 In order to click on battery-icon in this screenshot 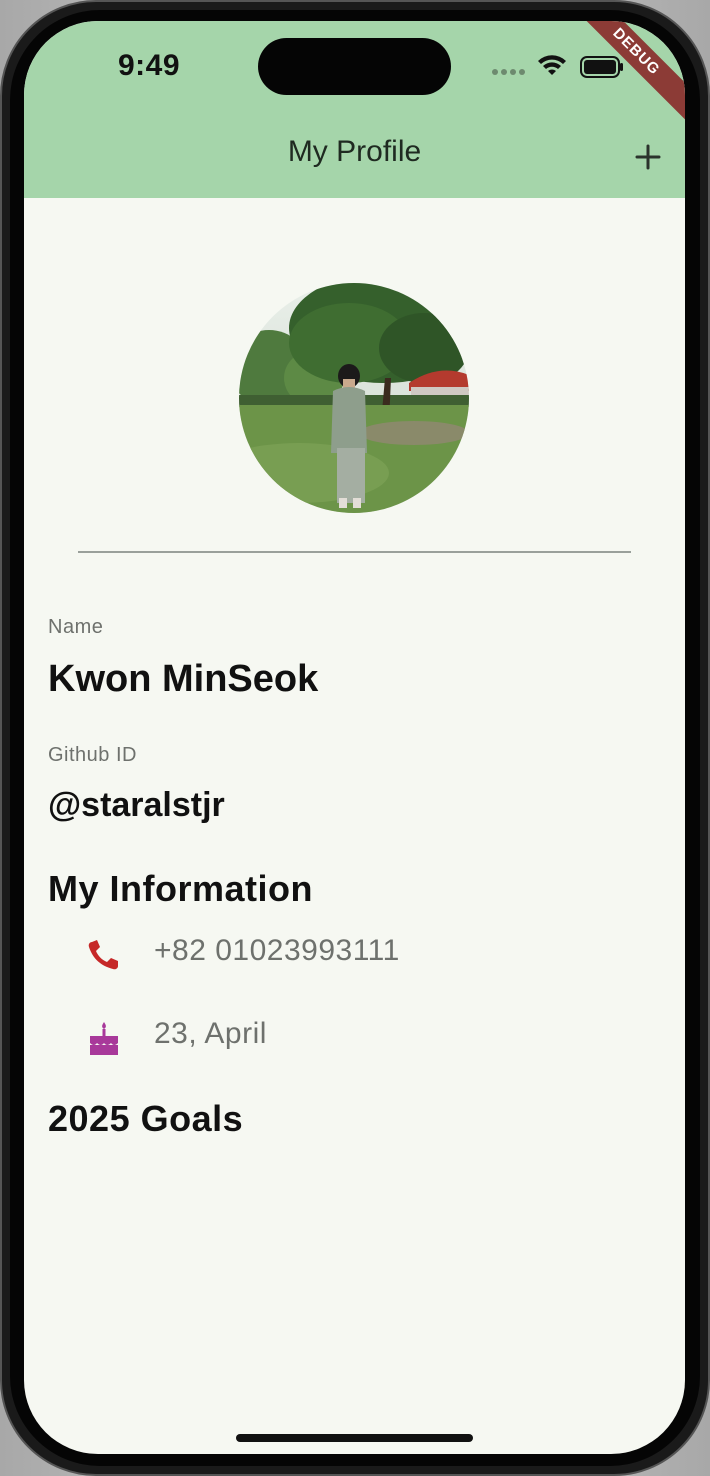, I will do `click(601, 67)`.